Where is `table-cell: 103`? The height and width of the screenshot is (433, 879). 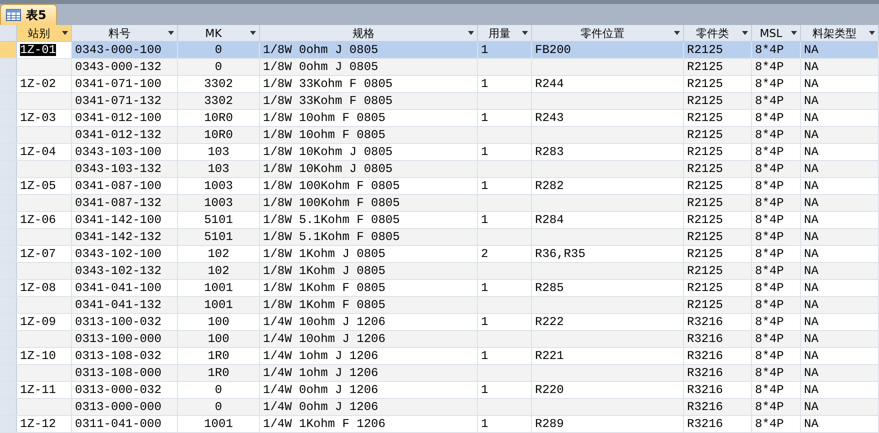 table-cell: 103 is located at coordinates (219, 169).